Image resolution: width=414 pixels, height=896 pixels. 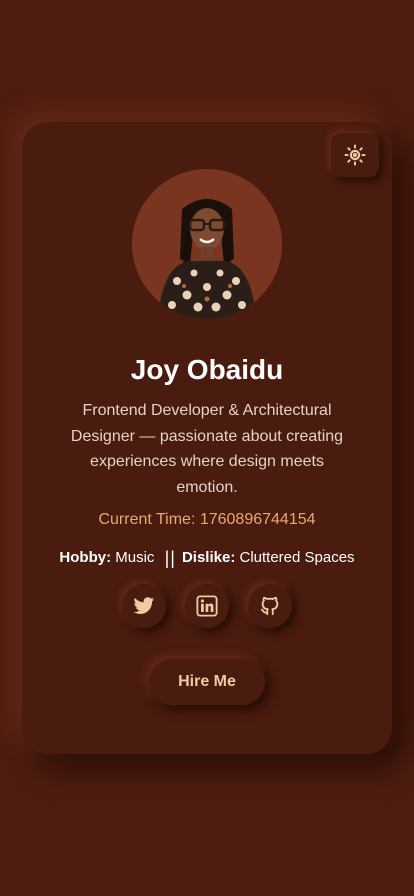 I want to click on sun-icon, so click(x=355, y=155).